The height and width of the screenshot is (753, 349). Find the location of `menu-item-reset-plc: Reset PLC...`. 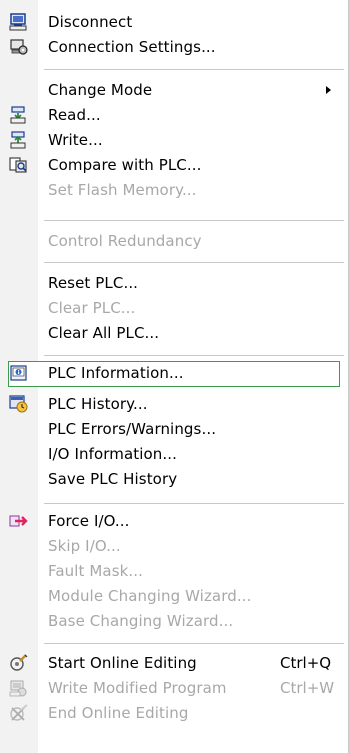

menu-item-reset-plc: Reset PLC... is located at coordinates (174, 283).